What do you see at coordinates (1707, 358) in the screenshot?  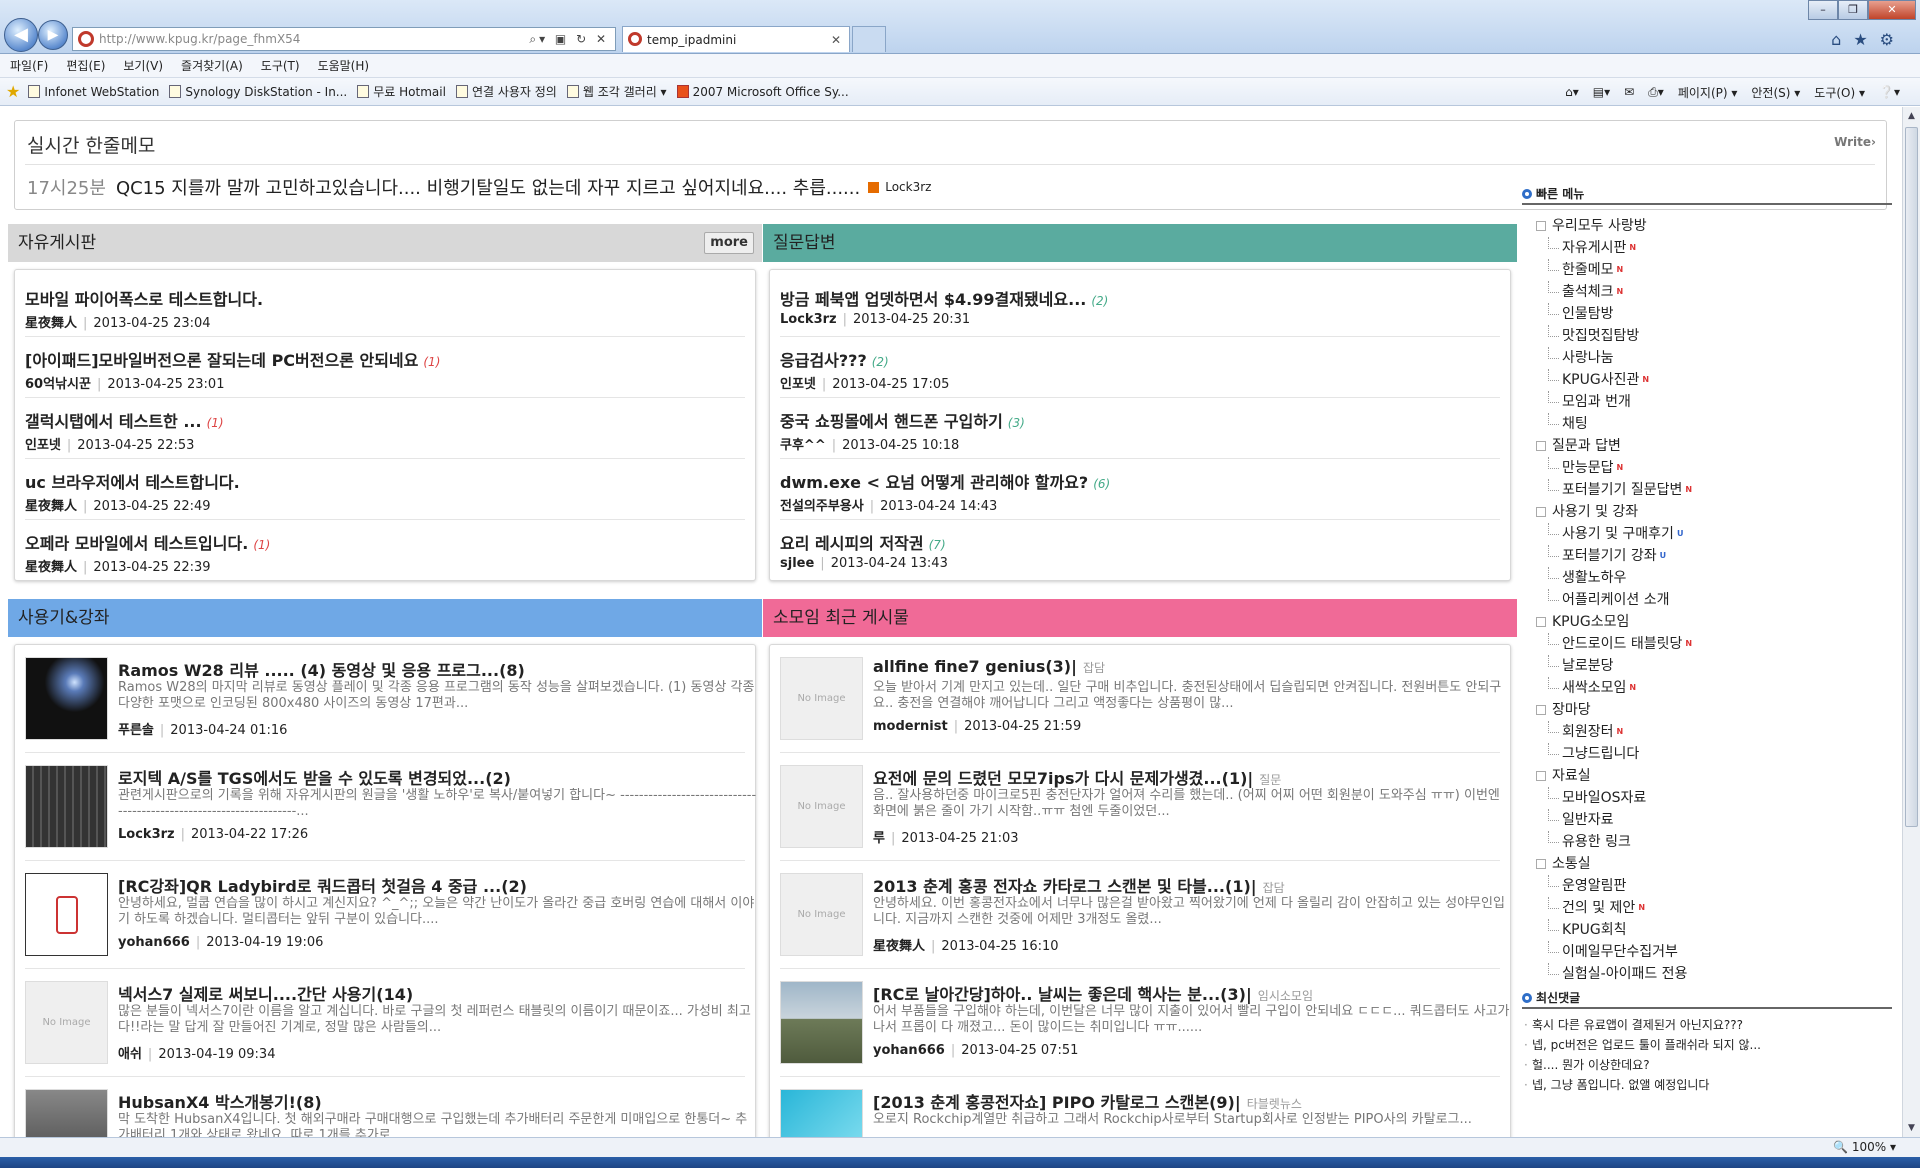 I see `menu-item: 사랑나눔` at bounding box center [1707, 358].